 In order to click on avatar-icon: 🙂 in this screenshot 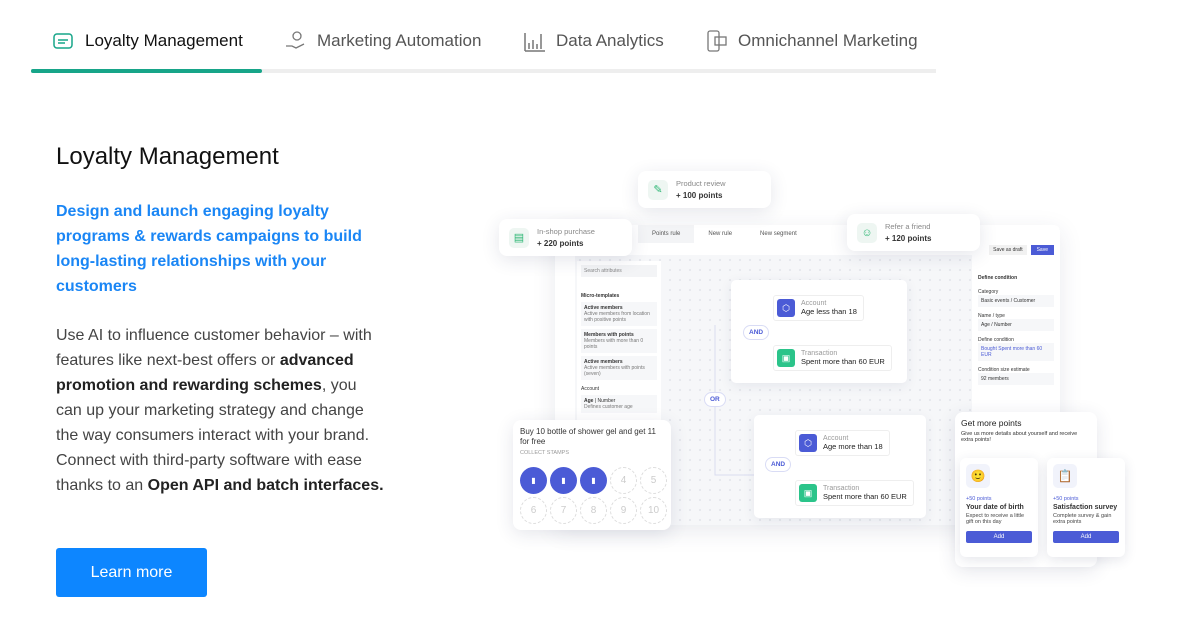, I will do `click(978, 476)`.